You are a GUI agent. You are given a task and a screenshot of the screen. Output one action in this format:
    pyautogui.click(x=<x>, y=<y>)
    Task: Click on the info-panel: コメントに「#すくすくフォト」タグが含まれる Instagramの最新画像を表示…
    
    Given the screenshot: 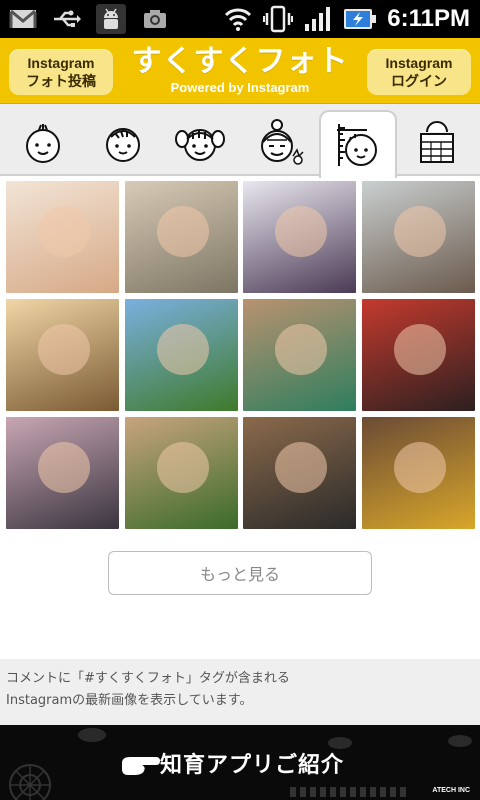 What is the action you would take?
    pyautogui.click(x=240, y=692)
    